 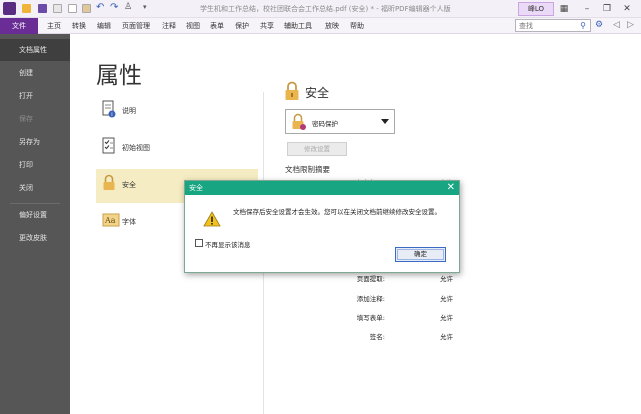 What do you see at coordinates (35, 50) in the screenshot?
I see `sidebar-item-doc-properties: 文档属性` at bounding box center [35, 50].